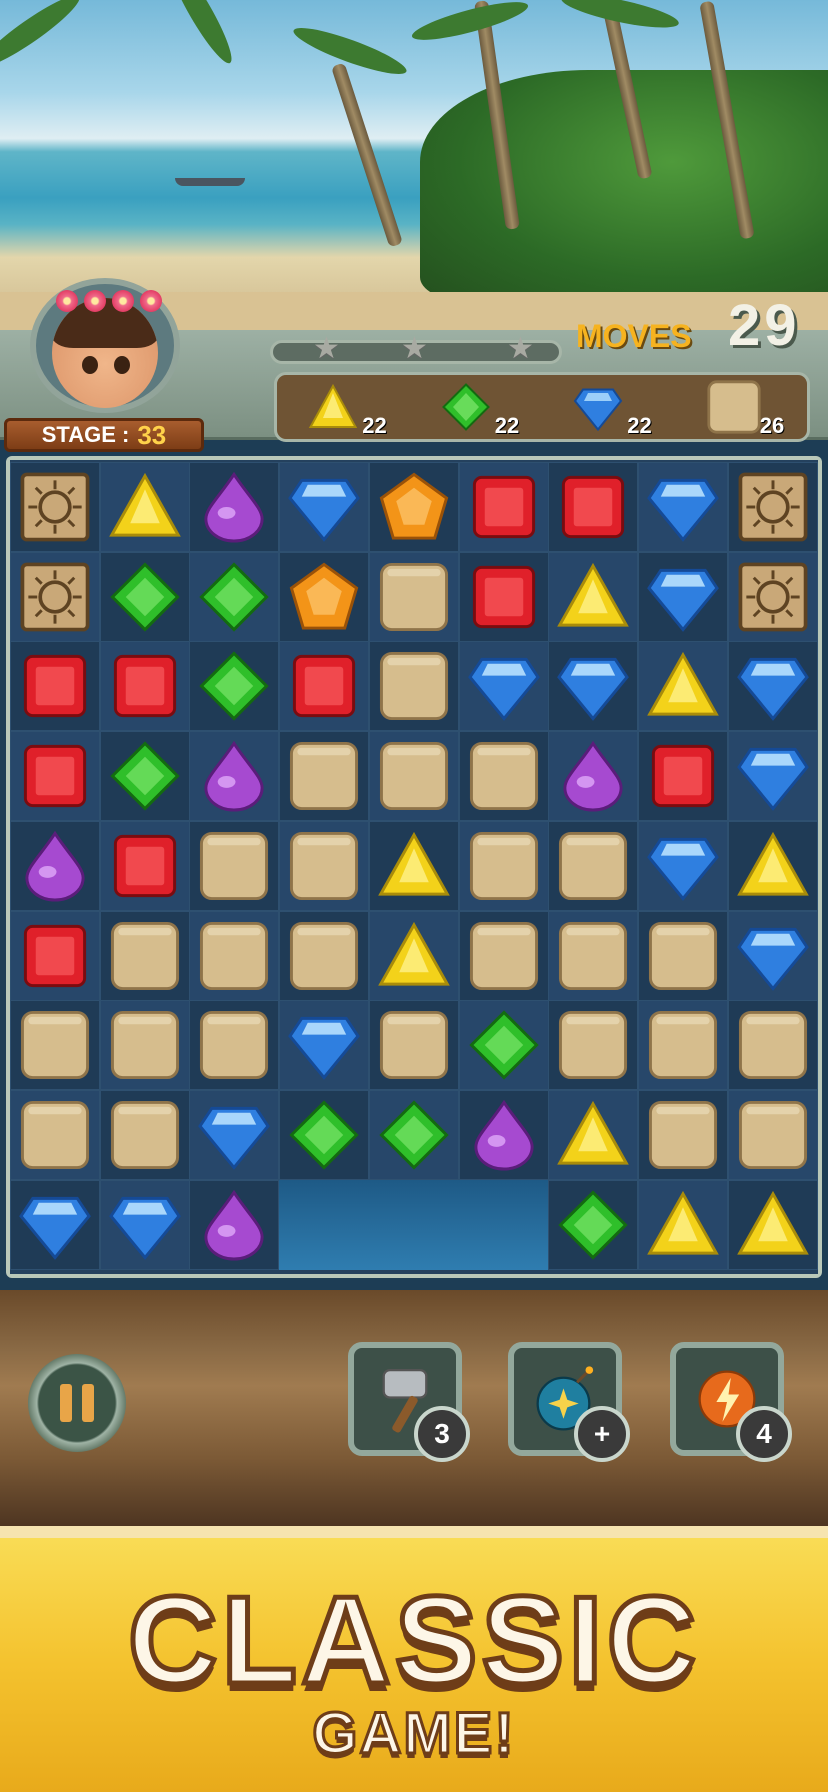 The height and width of the screenshot is (1792, 828). Describe the element at coordinates (409, 1402) in the screenshot. I see `hammer-booster-button: 3` at that location.